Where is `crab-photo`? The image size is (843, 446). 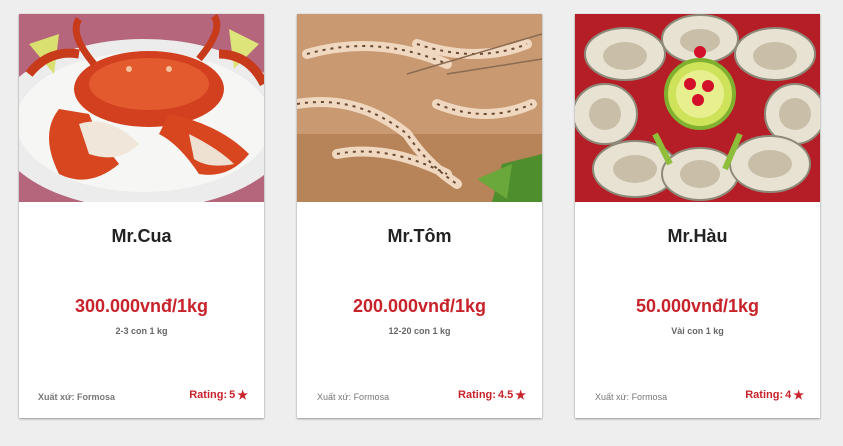 crab-photo is located at coordinates (141, 108).